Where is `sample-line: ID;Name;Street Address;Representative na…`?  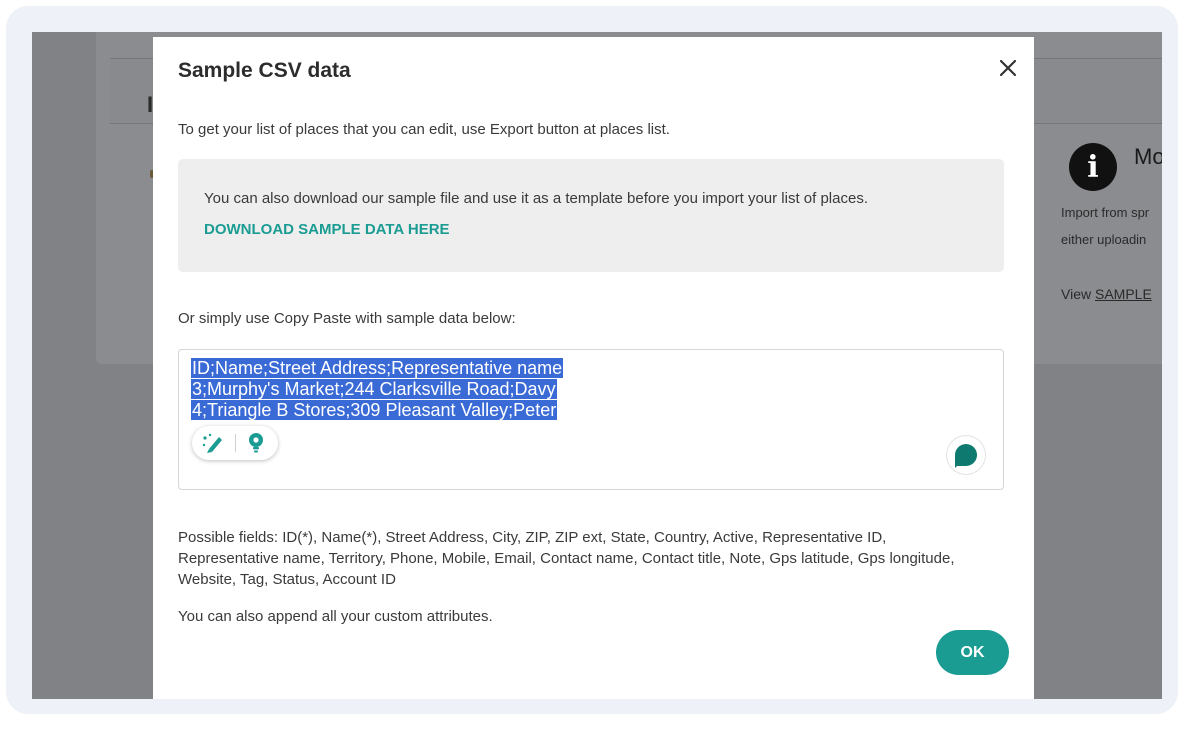
sample-line: ID;Name;Street Address;Representative na… is located at coordinates (377, 368).